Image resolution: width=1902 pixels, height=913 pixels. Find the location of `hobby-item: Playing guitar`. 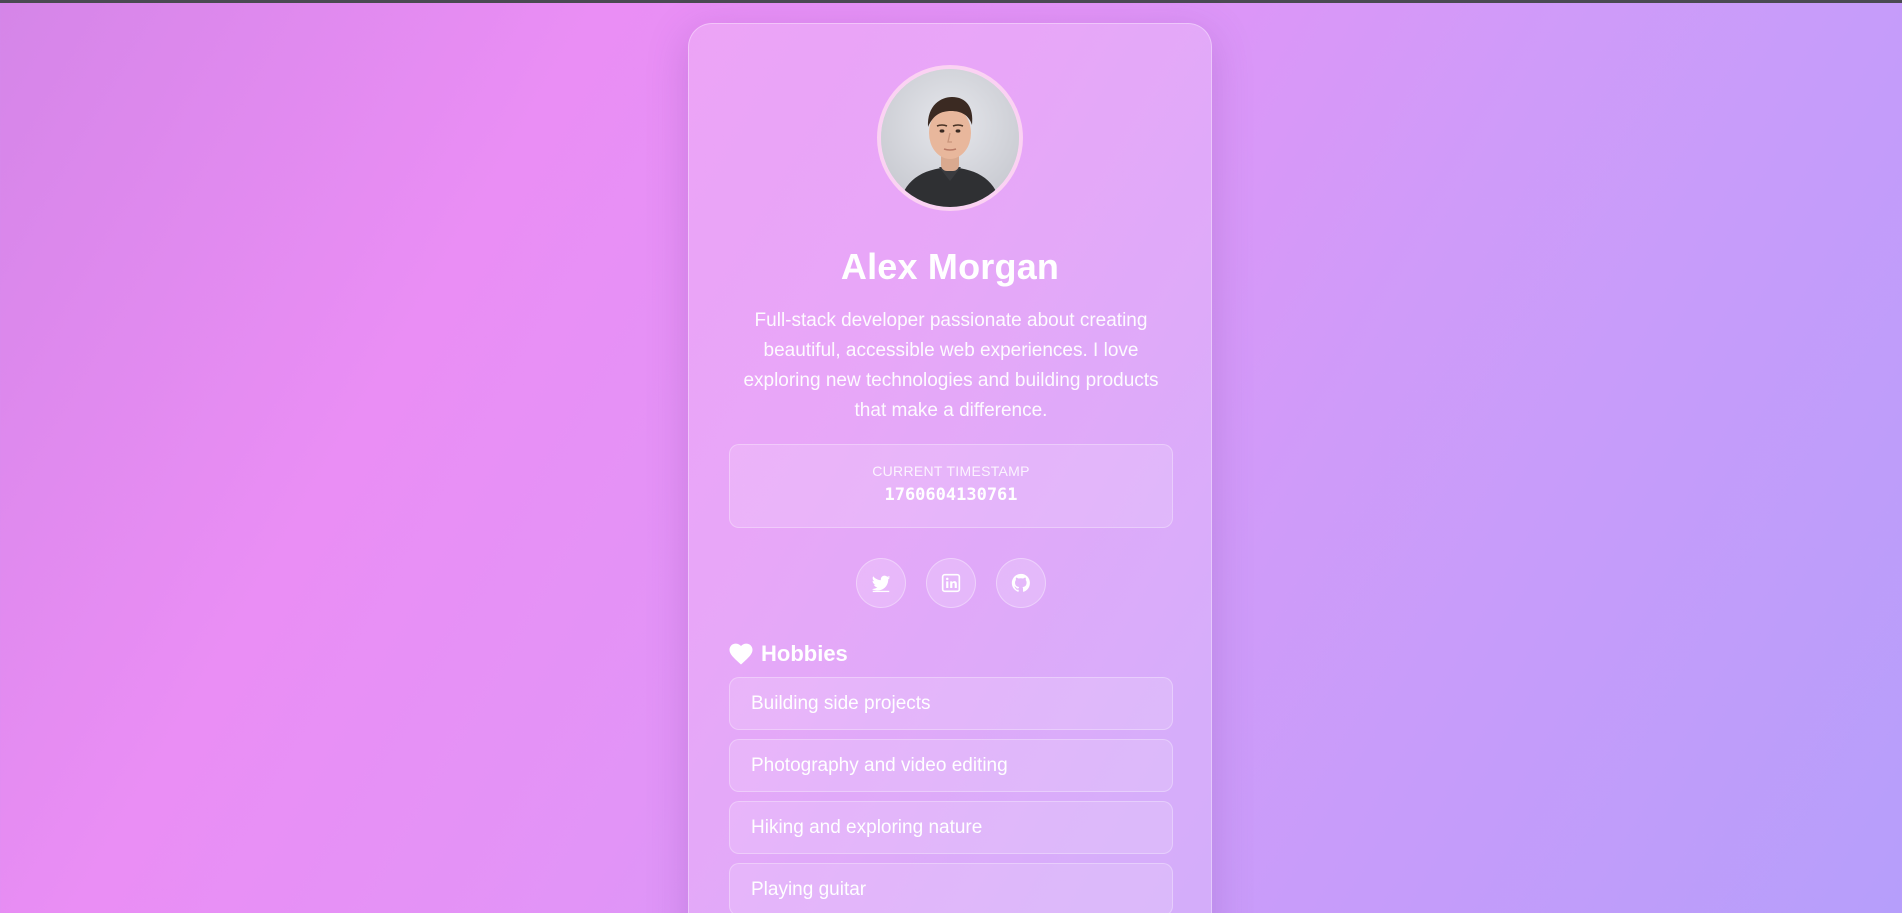

hobby-item: Playing guitar is located at coordinates (951, 888).